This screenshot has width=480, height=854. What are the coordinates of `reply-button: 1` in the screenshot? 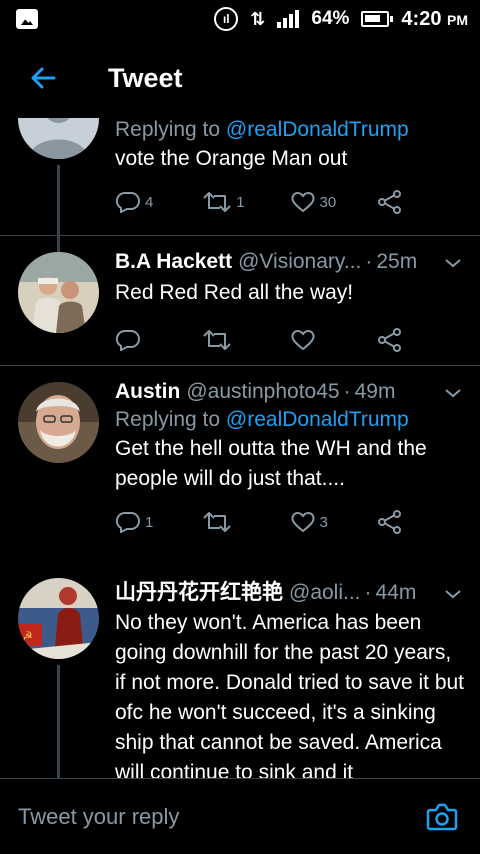 It's located at (158, 522).